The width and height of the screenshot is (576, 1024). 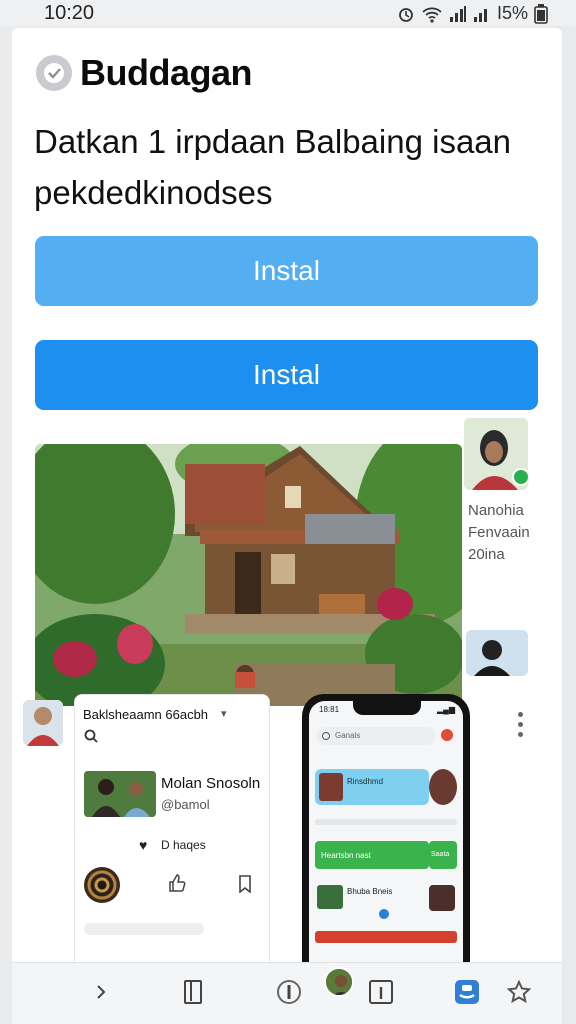 What do you see at coordinates (286, 271) in the screenshot?
I see `install-button-primary: Instal` at bounding box center [286, 271].